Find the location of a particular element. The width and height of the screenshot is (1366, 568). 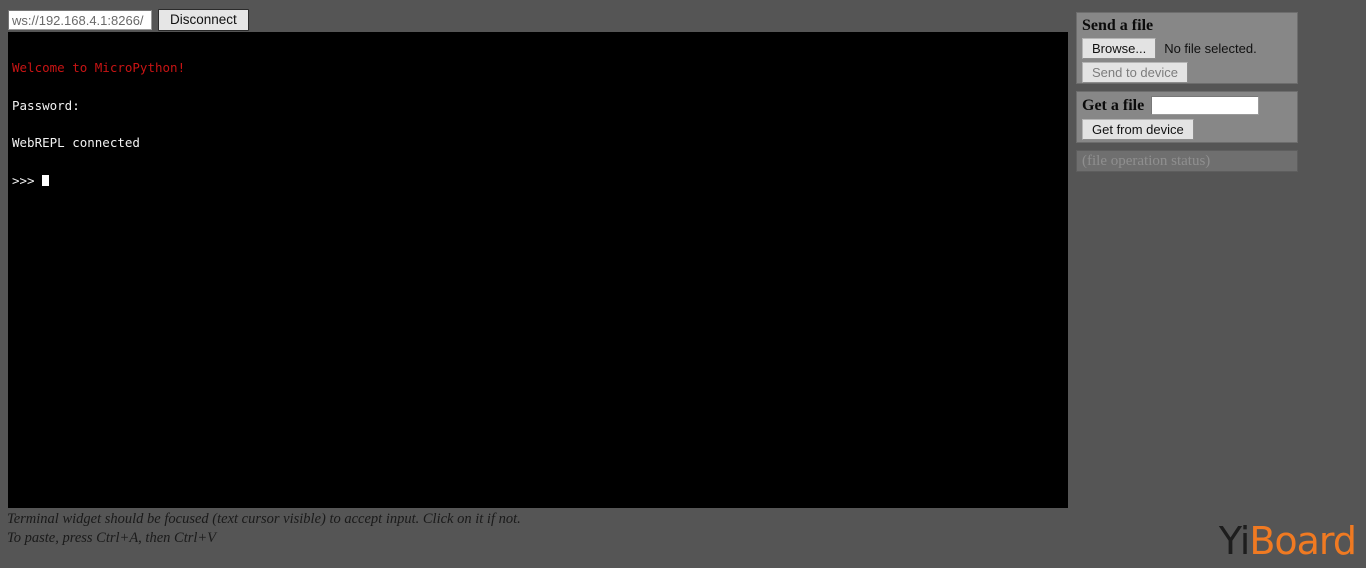

send-file-browse-row: Browse... No file selected. is located at coordinates (1187, 48).